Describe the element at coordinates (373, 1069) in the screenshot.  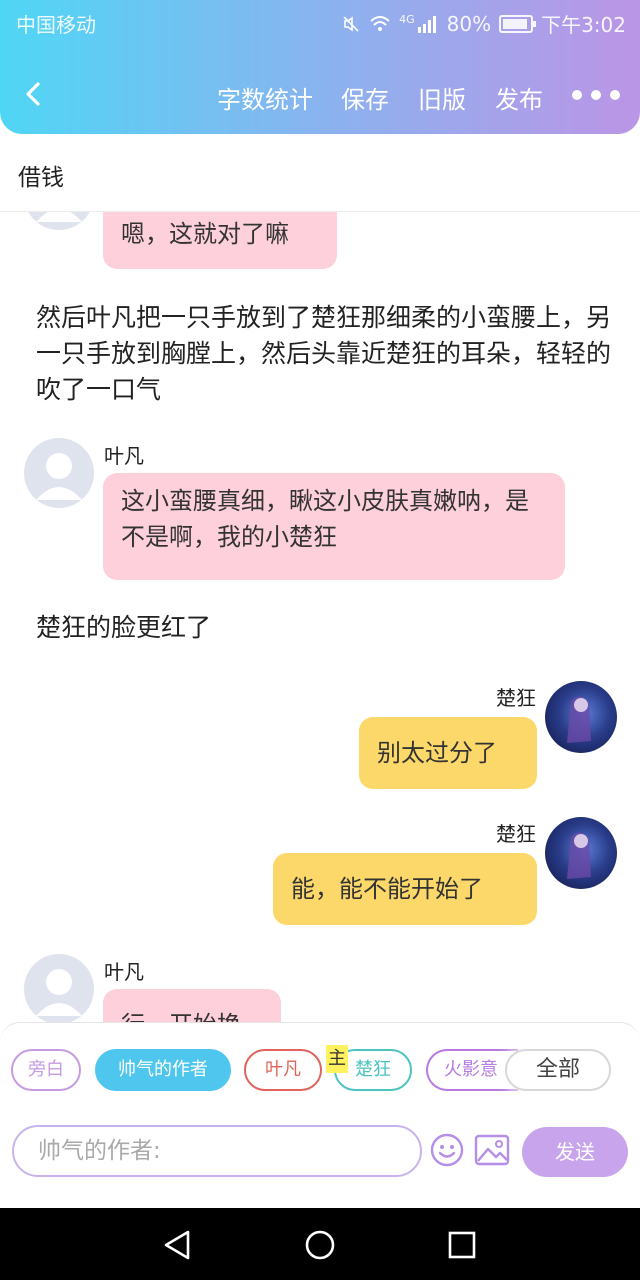
I see `chip-label: 楚狂` at that location.